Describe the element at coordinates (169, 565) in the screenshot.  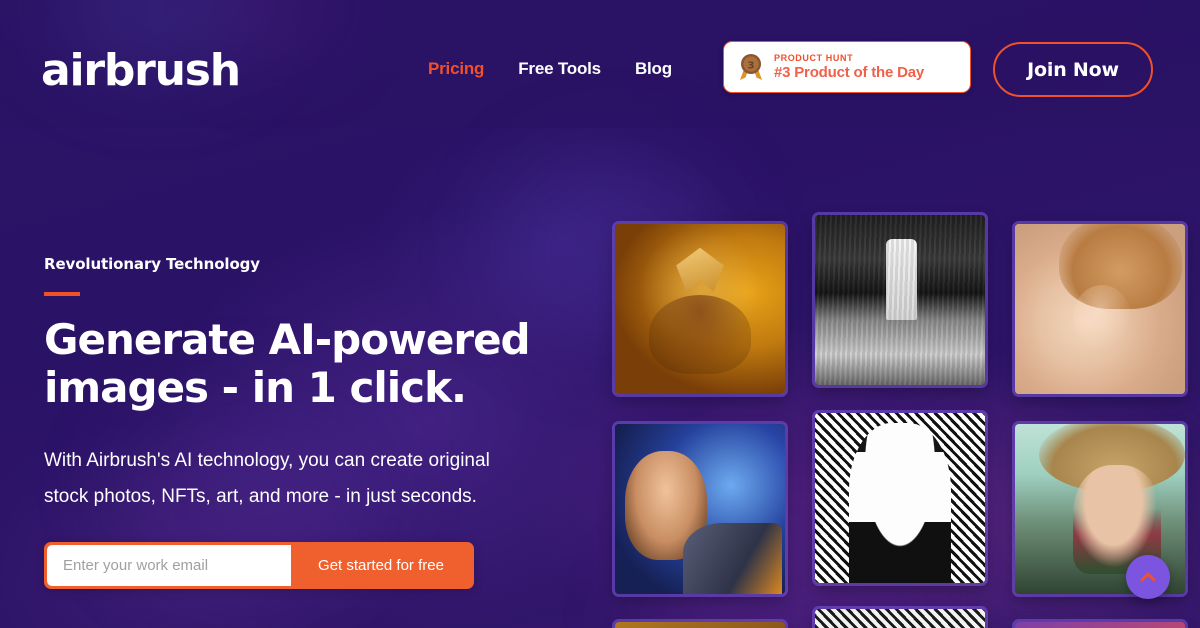
I see `email-field` at that location.